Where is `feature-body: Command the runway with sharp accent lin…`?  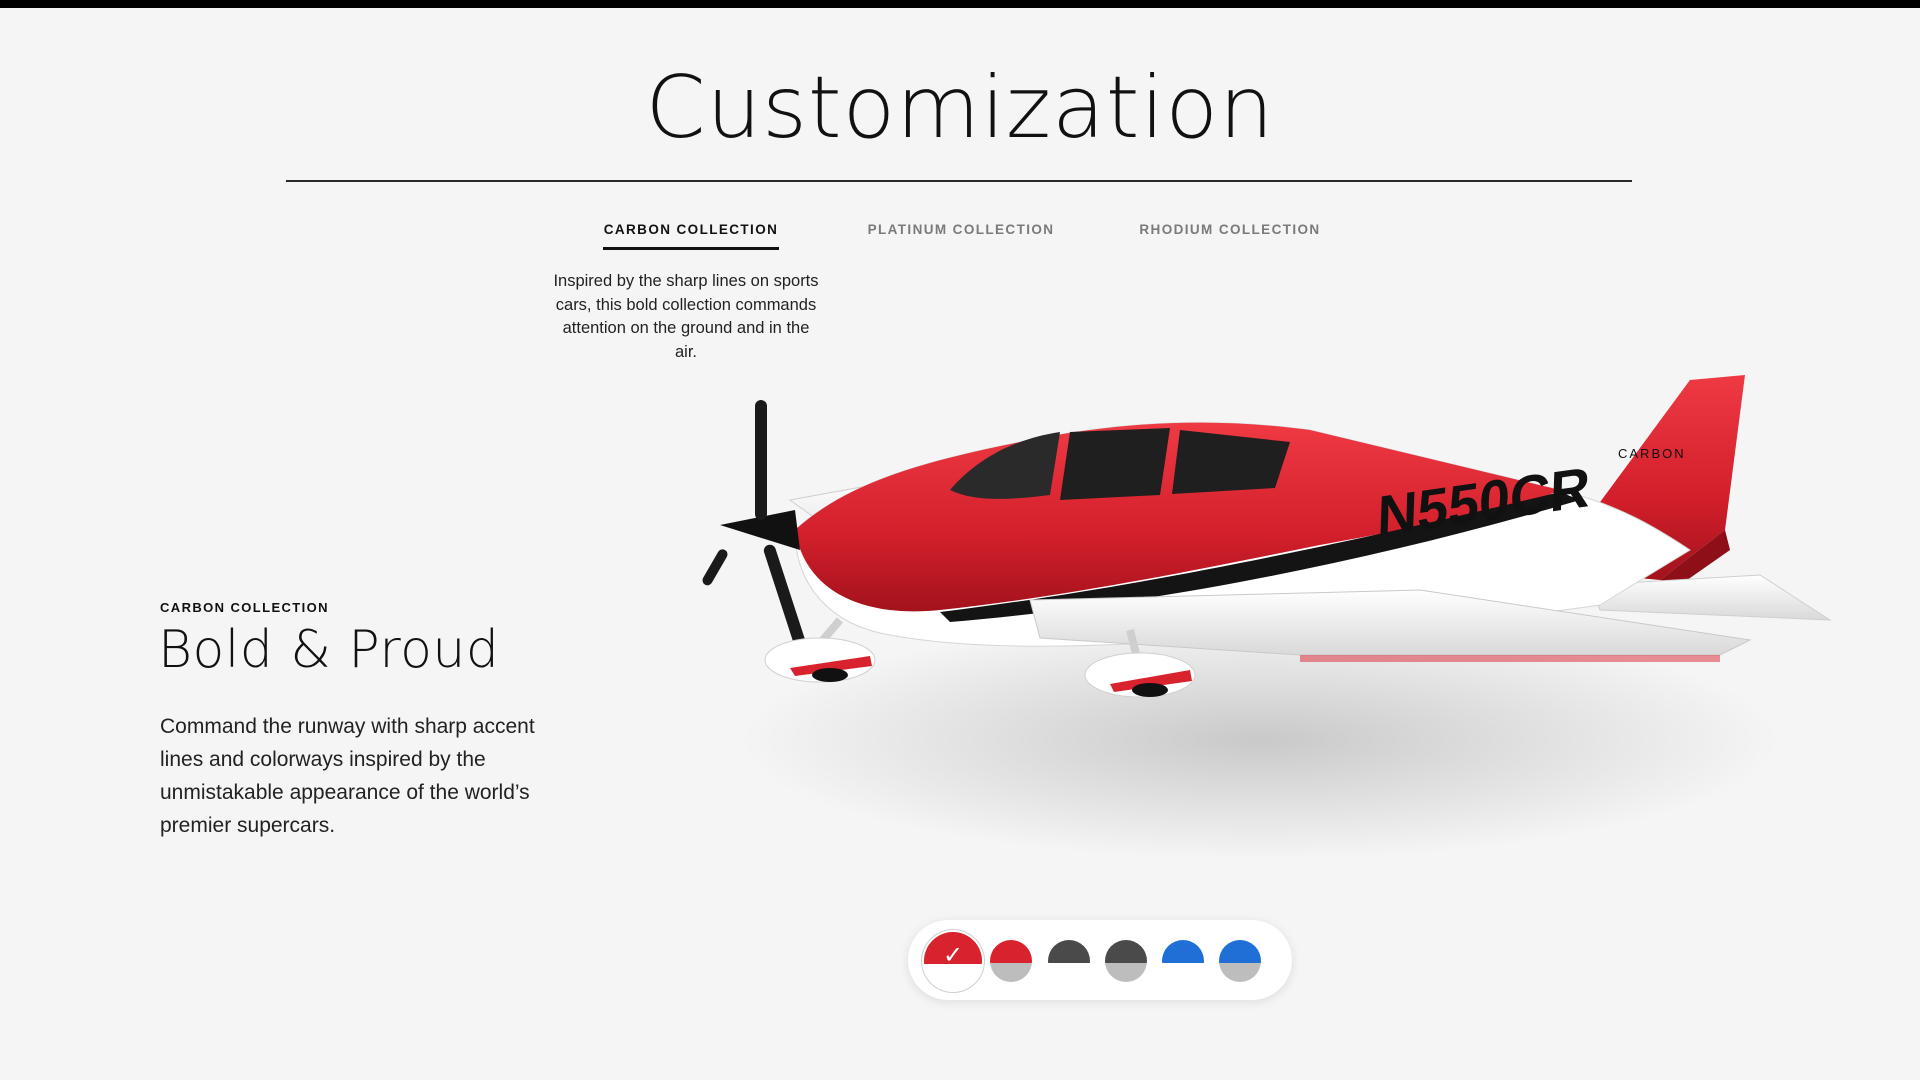 feature-body: Command the runway with sharp accent lin… is located at coordinates (347, 776).